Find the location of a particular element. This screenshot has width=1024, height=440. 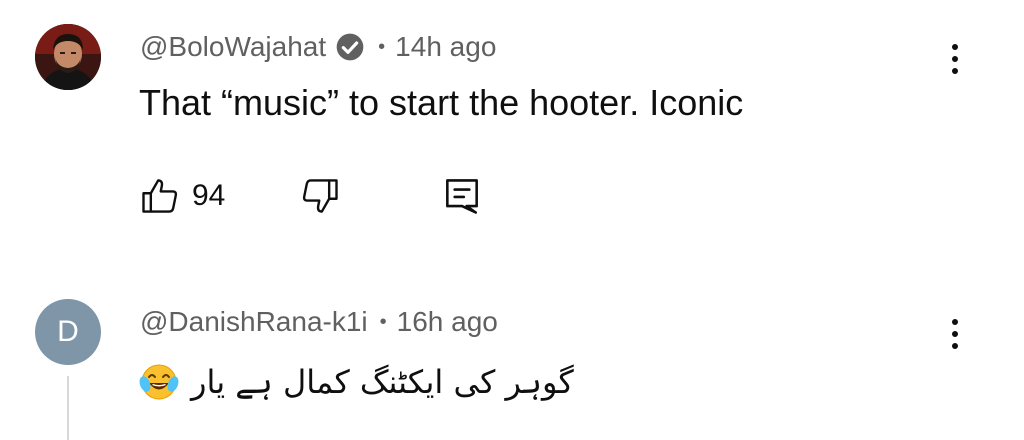

laughing-tears-emoji is located at coordinates (159, 382).